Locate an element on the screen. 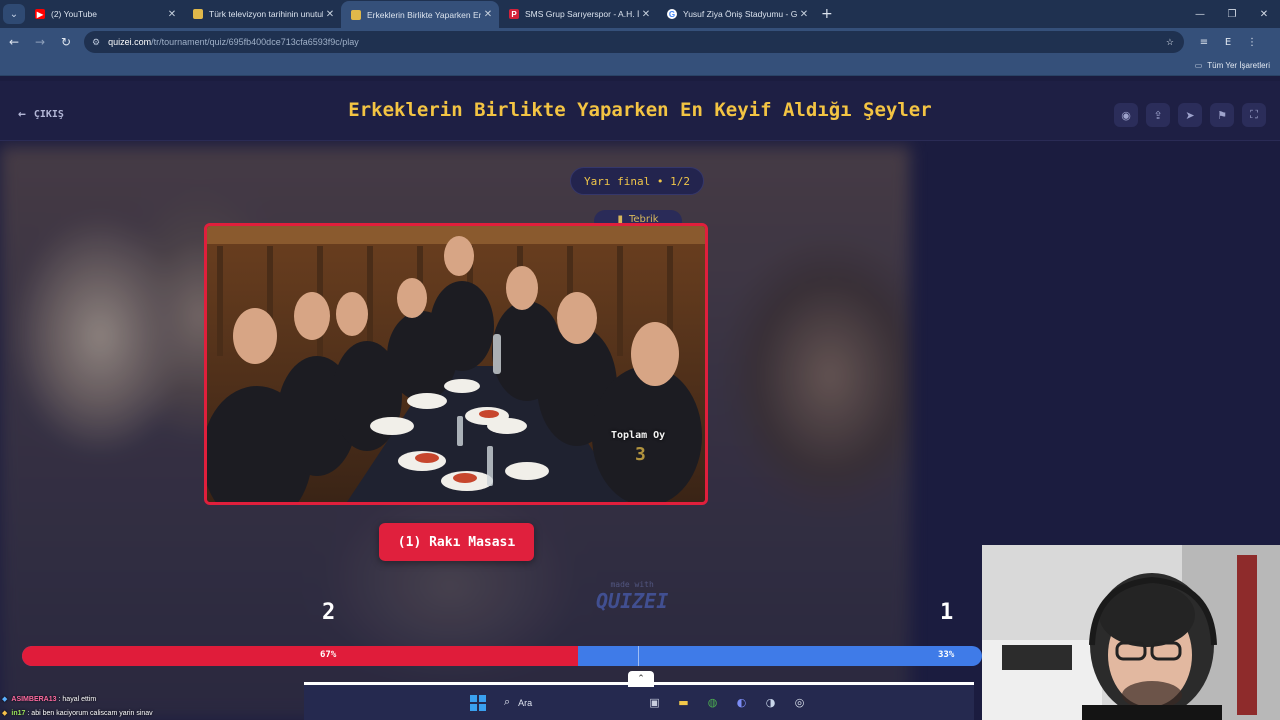  choice-photo is located at coordinates (456, 364).